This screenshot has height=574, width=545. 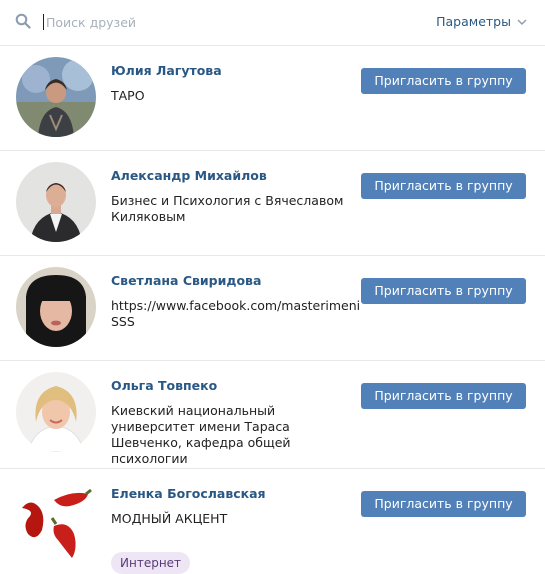 What do you see at coordinates (189, 175) in the screenshot?
I see `friend-name: Александр Михайлов` at bounding box center [189, 175].